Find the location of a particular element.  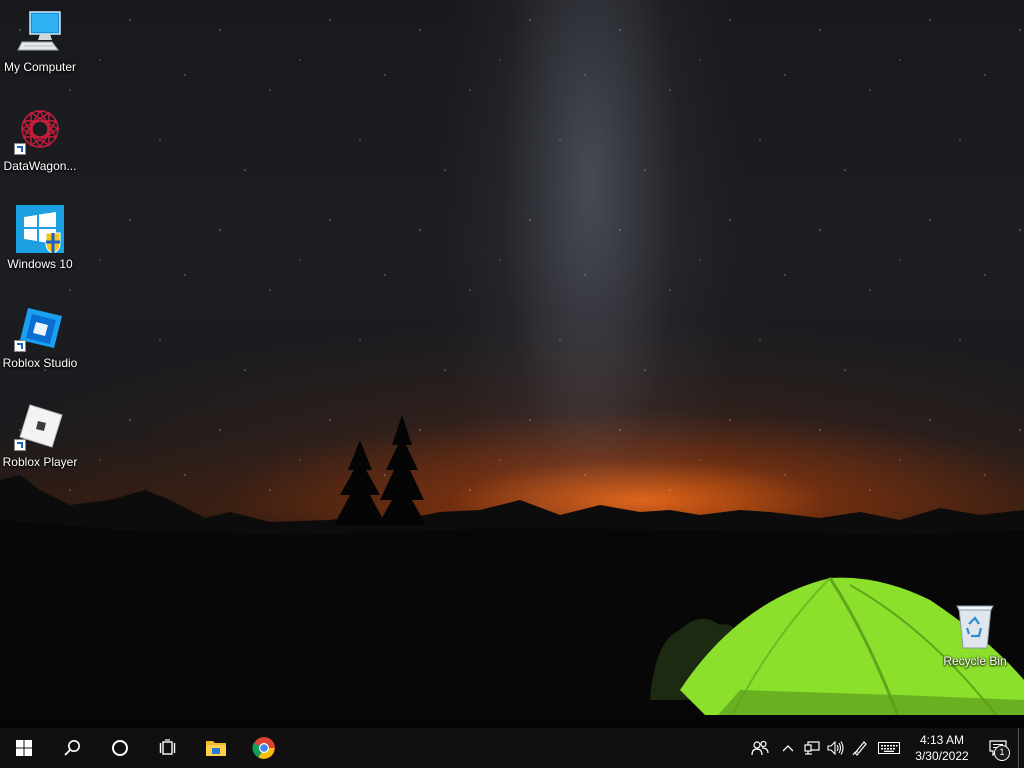

desktop-icon-roblox-player: Roblox Player is located at coordinates (40, 436).